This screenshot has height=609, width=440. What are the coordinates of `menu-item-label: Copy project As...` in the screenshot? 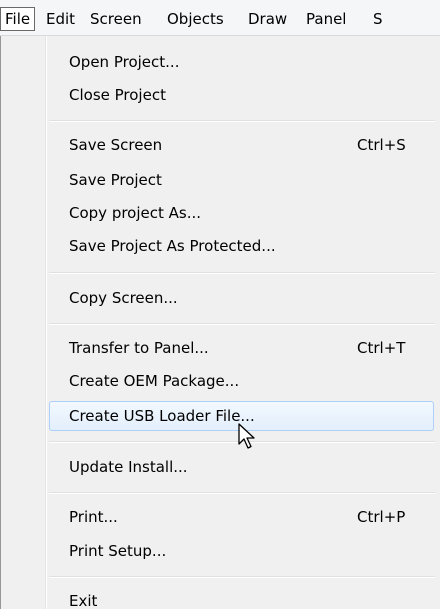 It's located at (135, 213).